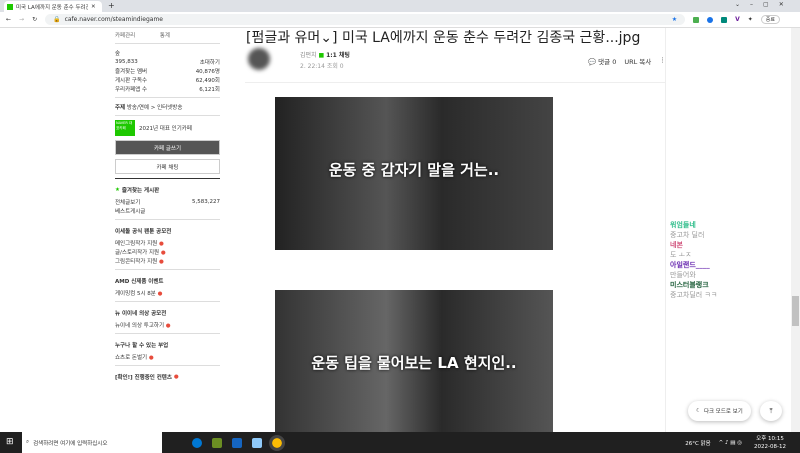 This screenshot has width=800, height=453. What do you see at coordinates (93, 7) in the screenshot?
I see `close-tab-icon: ✕` at bounding box center [93, 7].